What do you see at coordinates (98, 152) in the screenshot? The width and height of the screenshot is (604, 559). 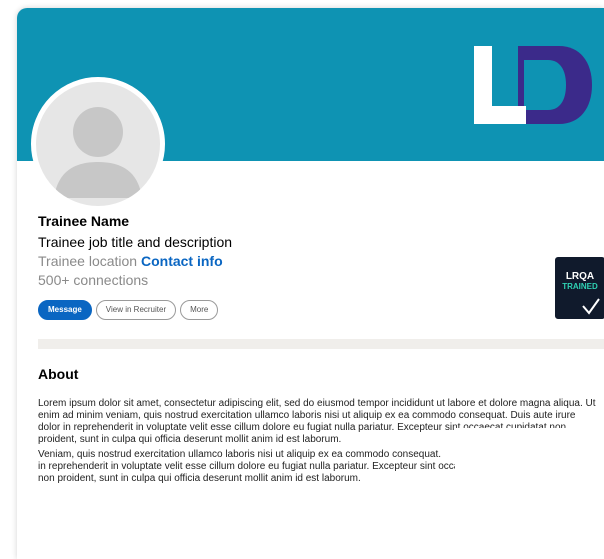 I see `person-icon` at bounding box center [98, 152].